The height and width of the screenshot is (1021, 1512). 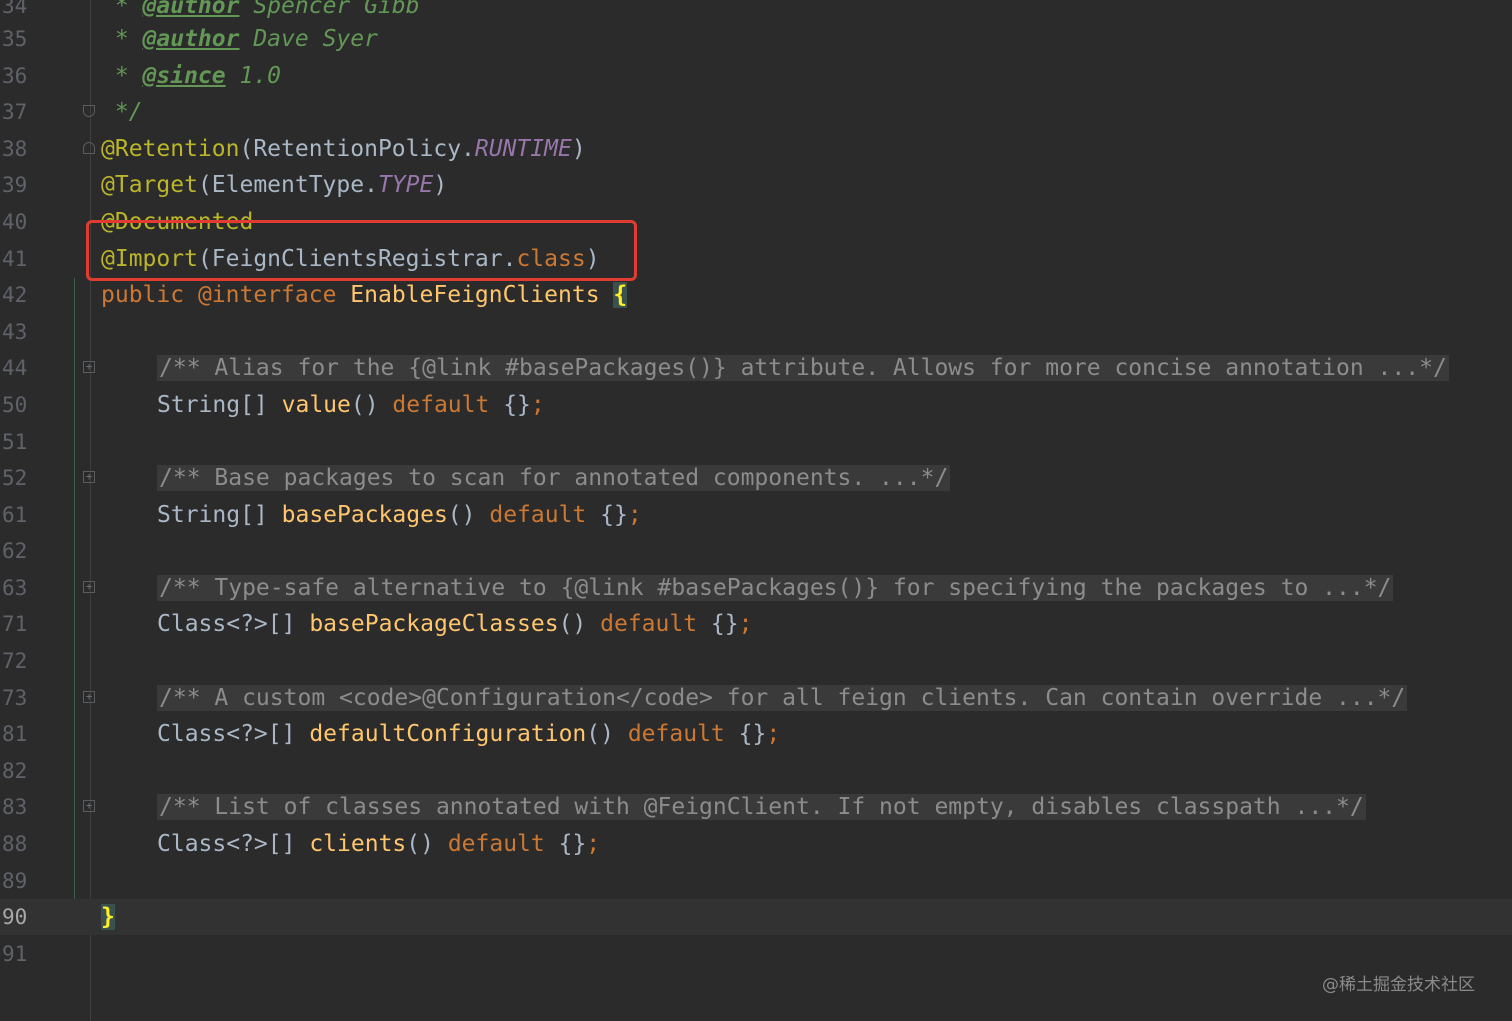 What do you see at coordinates (364, 295) in the screenshot?
I see `code-text: public @interface EnableFeignClients {` at bounding box center [364, 295].